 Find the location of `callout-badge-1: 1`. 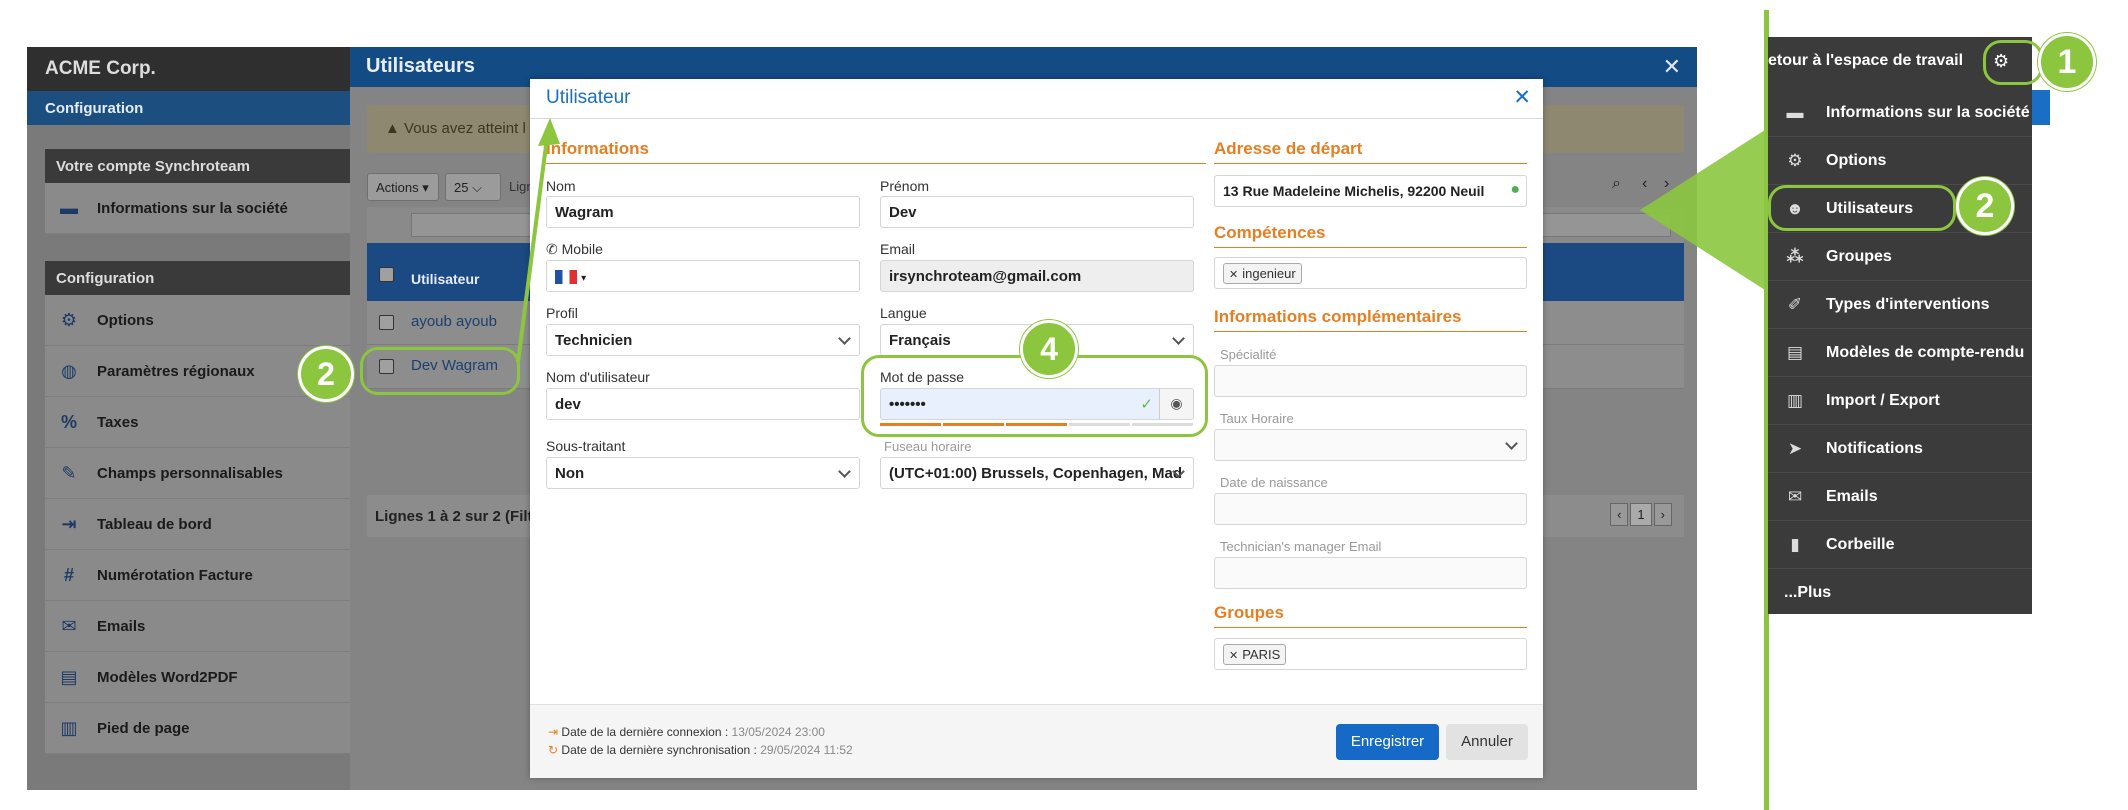

callout-badge-1: 1 is located at coordinates (2067, 62).